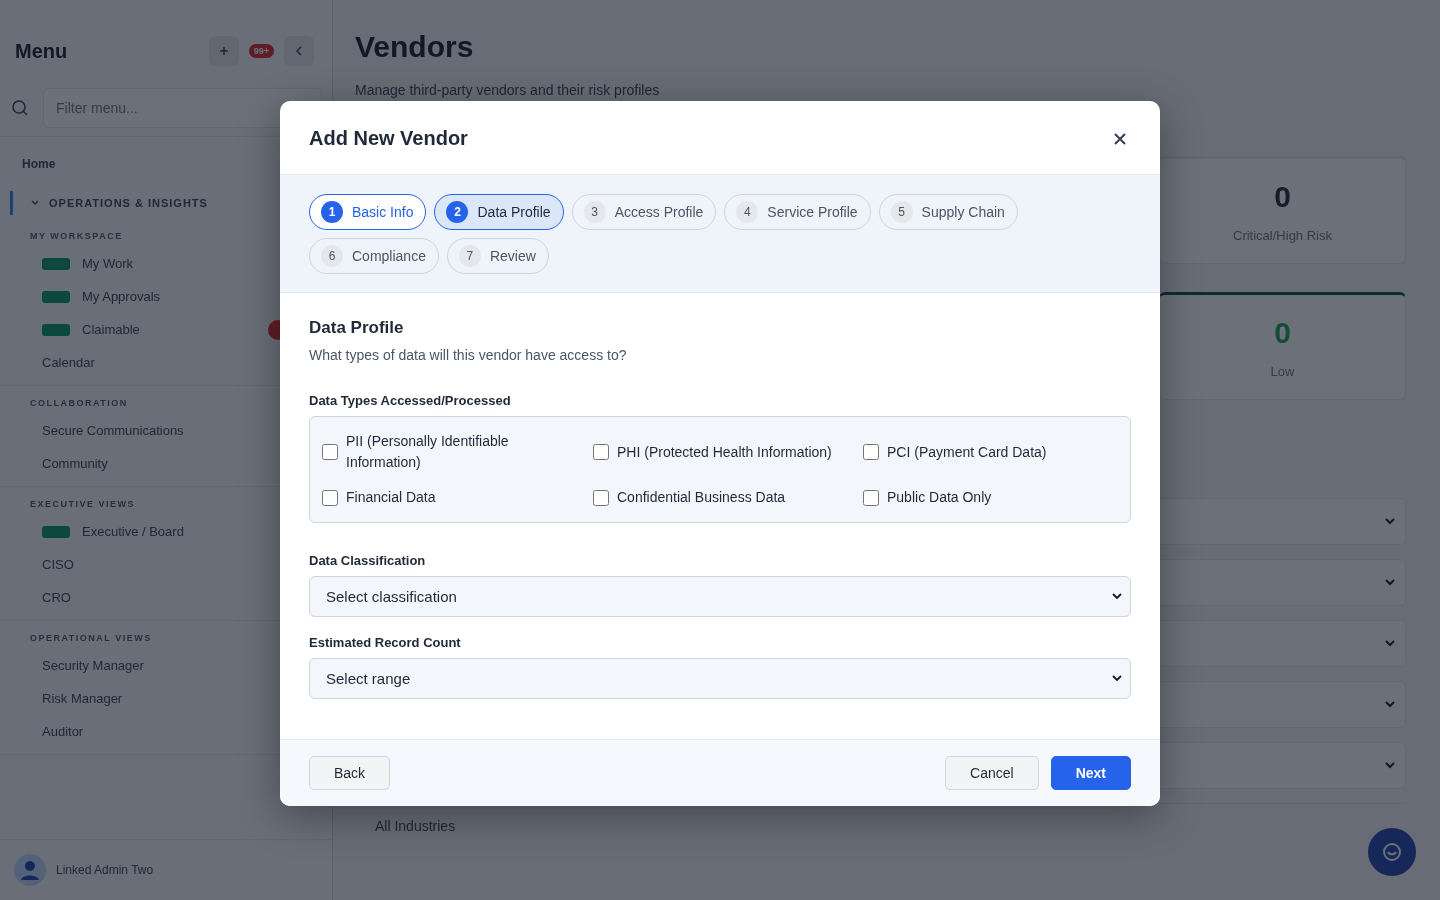  I want to click on page-title: Vendors, so click(415, 47).